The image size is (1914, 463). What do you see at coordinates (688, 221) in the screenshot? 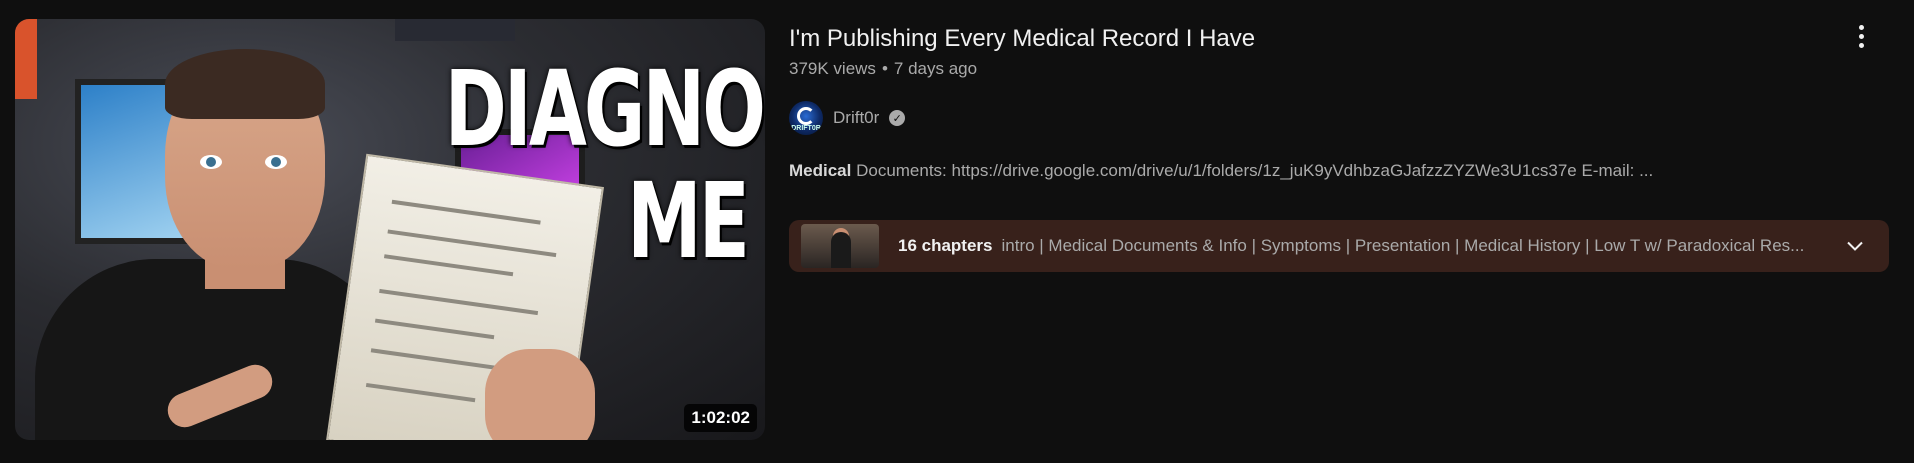
I see `thumbnail-text-line2: ME` at bounding box center [688, 221].